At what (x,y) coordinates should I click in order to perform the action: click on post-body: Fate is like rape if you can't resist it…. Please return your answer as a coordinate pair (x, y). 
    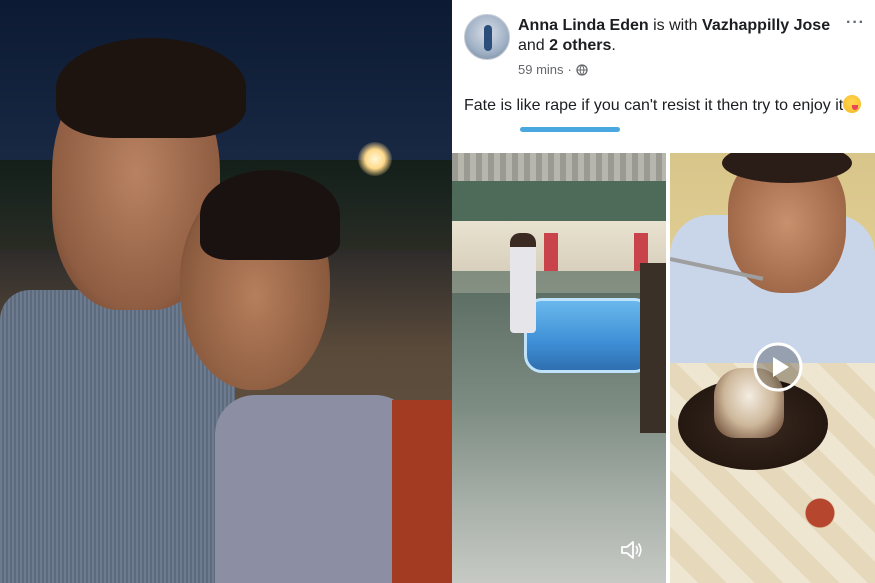
    Looking at the image, I should click on (654, 105).